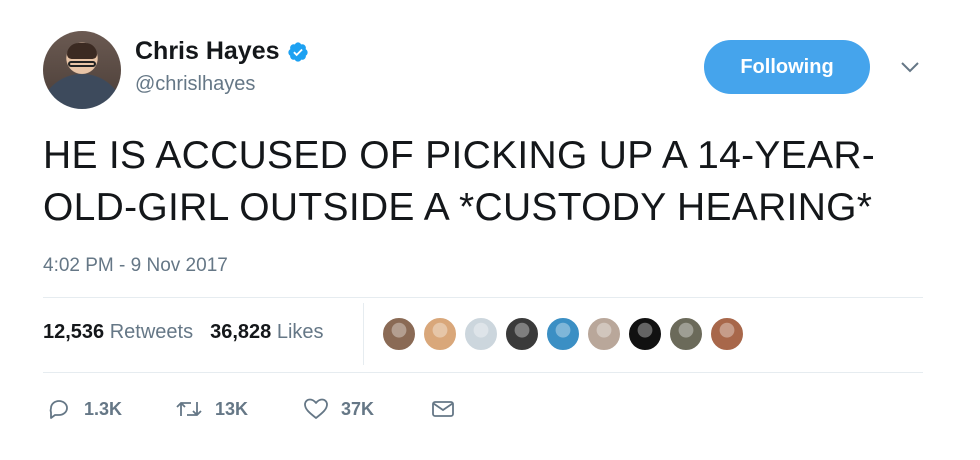  Describe the element at coordinates (910, 67) in the screenshot. I see `chevron-down-icon` at that location.